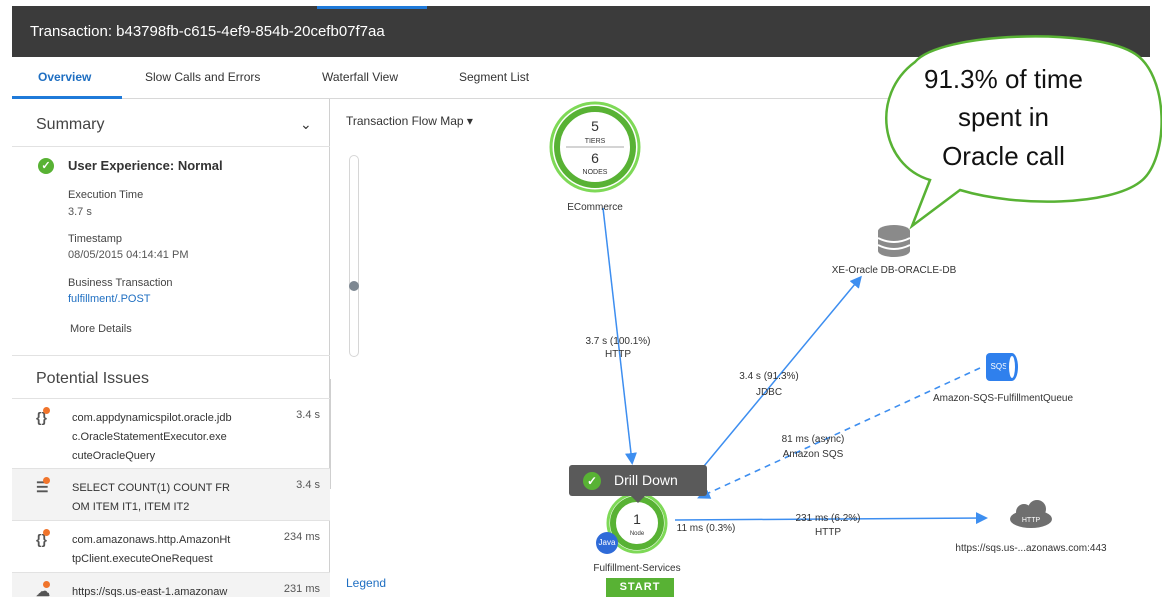 This screenshot has width=1162, height=597. I want to click on edge-label-self-time: 11 ms (0.3%), so click(706, 528).